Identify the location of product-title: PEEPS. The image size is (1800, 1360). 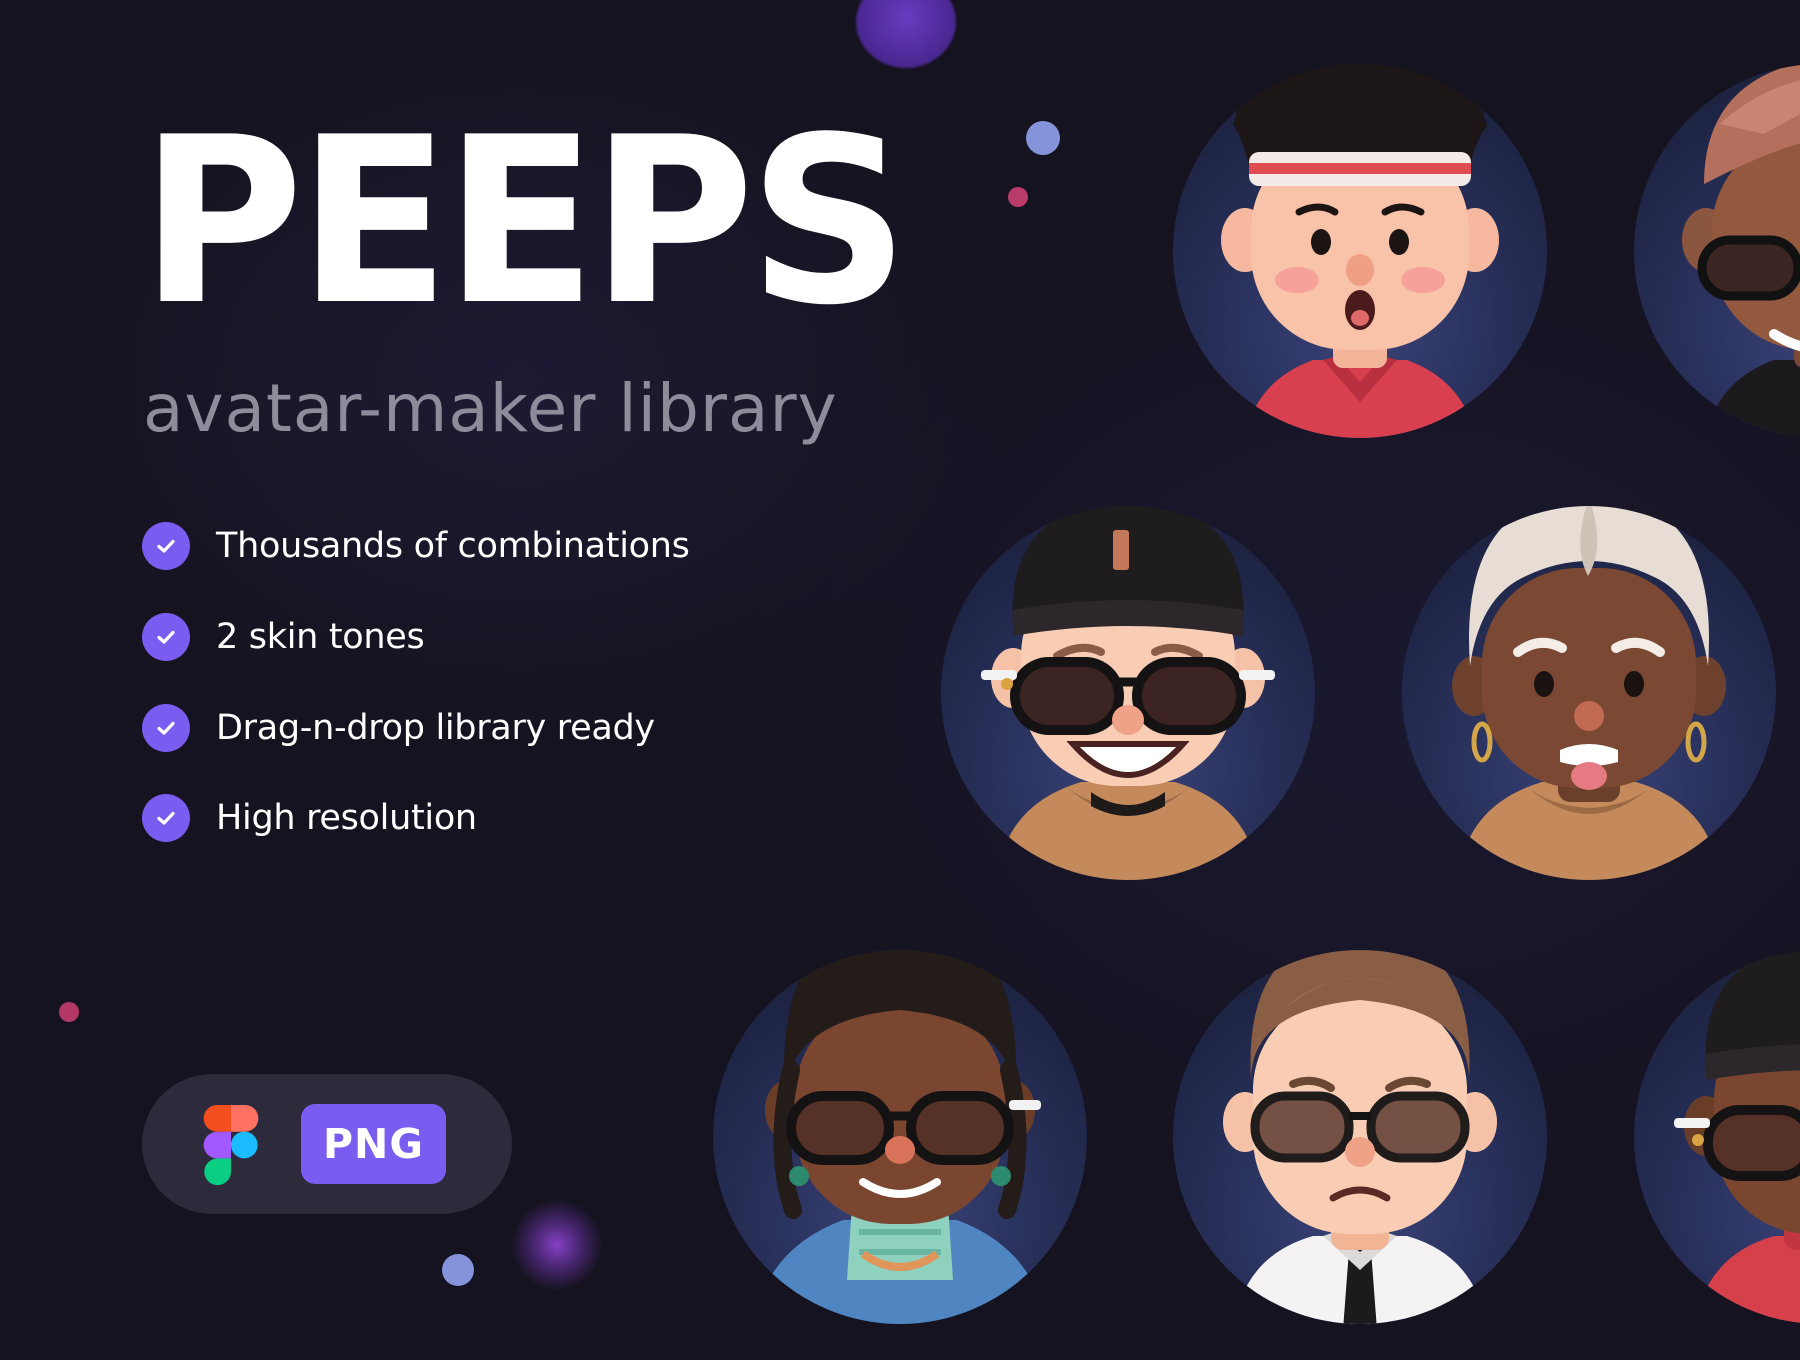
(524, 222).